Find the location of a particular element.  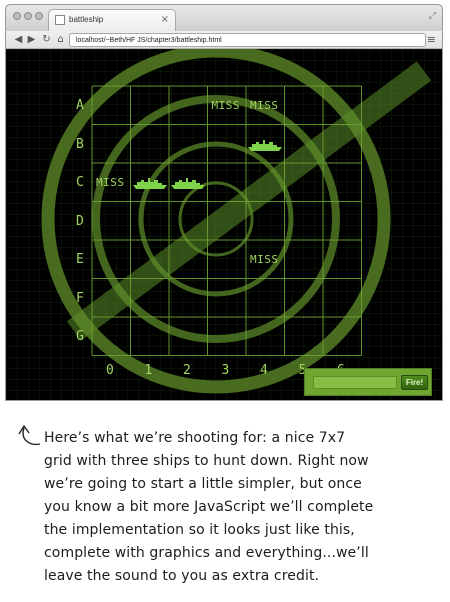

title-bar: battleship × ⤢ is located at coordinates (224, 18).